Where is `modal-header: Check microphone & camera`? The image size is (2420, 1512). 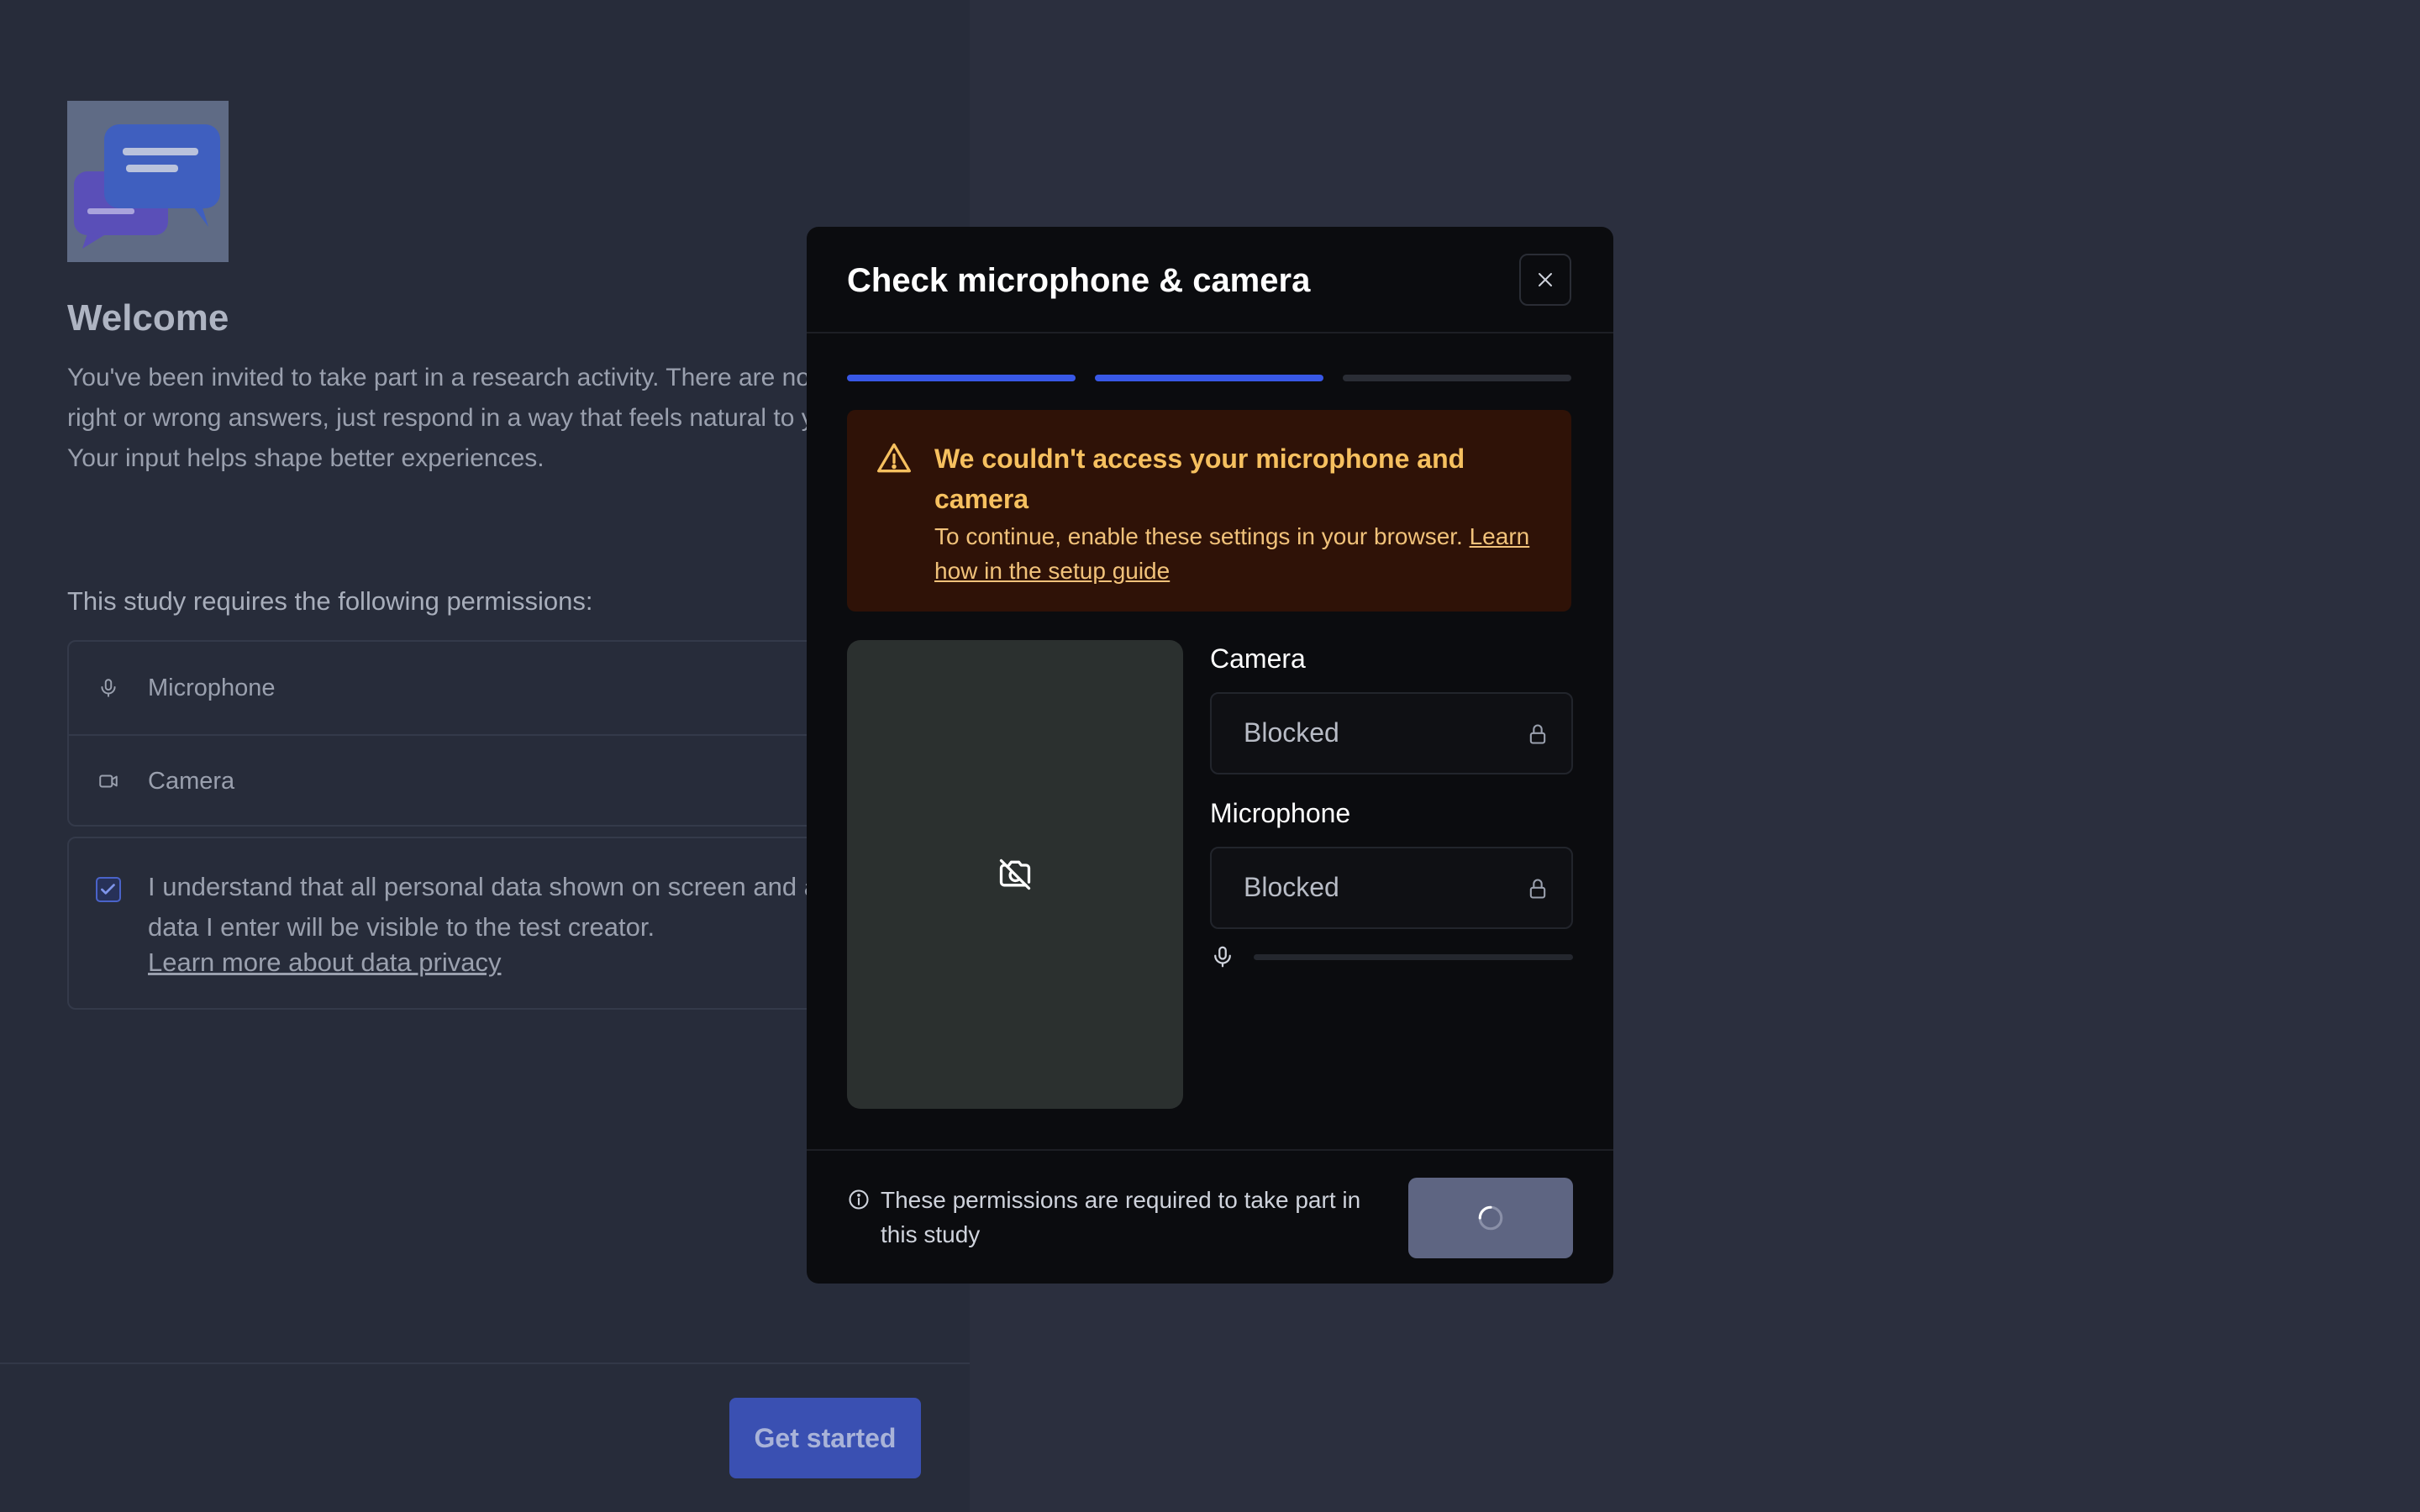 modal-header: Check microphone & camera is located at coordinates (1210, 280).